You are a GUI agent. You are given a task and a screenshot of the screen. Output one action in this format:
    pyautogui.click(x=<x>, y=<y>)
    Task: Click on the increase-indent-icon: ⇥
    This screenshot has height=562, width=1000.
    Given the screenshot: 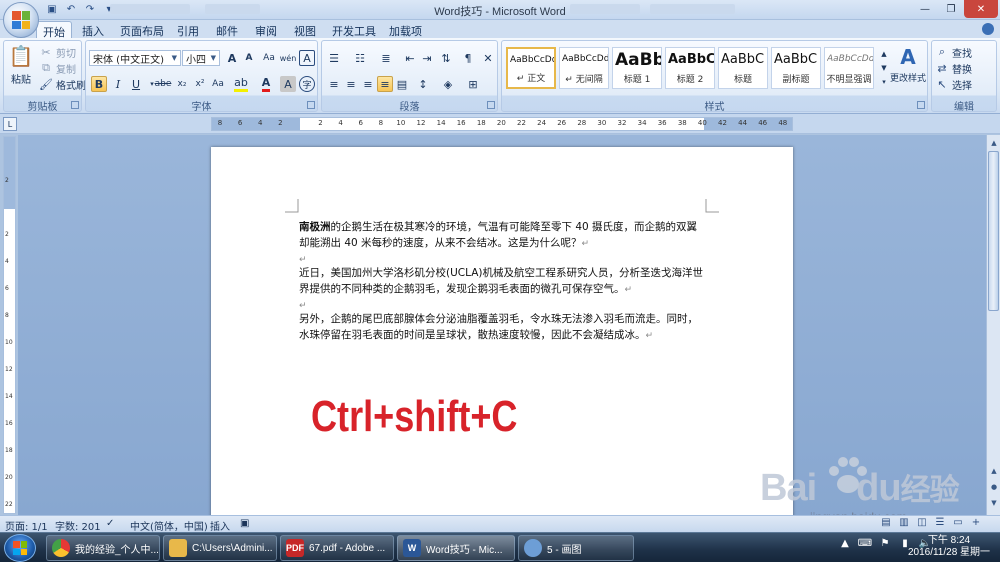 What is the action you would take?
    pyautogui.click(x=427, y=58)
    